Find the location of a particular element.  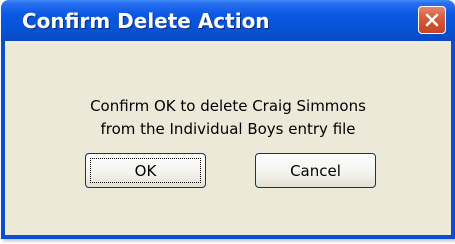

close-button is located at coordinates (432, 20).